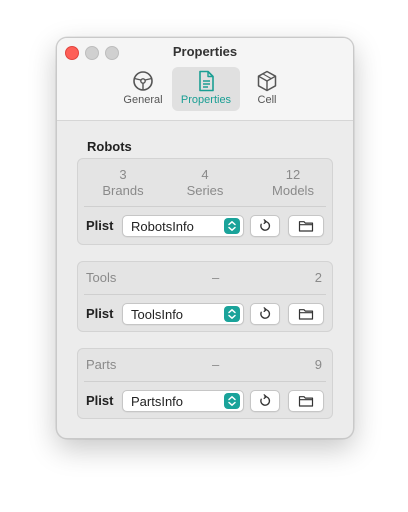 This screenshot has width=408, height=512. I want to click on tools-count: 2, so click(318, 277).